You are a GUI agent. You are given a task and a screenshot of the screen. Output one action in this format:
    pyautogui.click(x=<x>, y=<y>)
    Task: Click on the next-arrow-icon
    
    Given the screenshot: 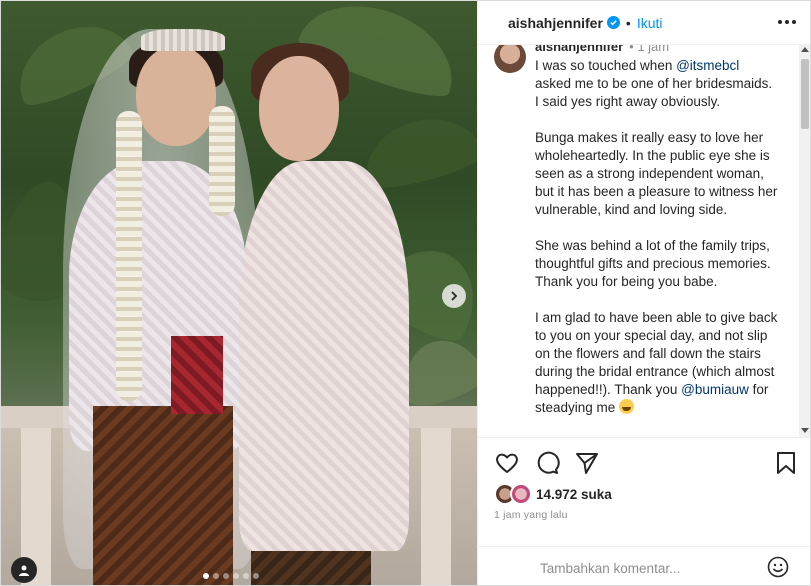 What is the action you would take?
    pyautogui.click(x=454, y=296)
    